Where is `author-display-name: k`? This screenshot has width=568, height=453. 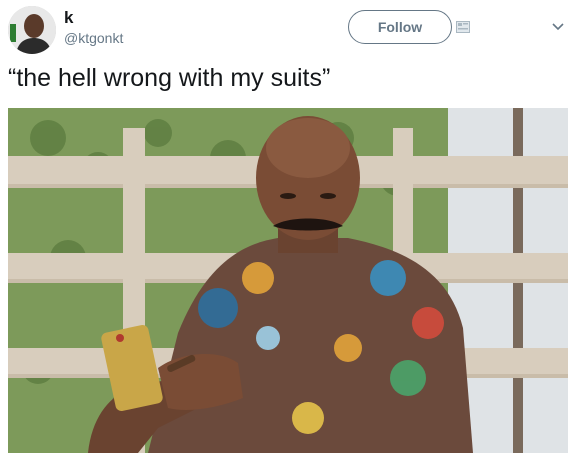 author-display-name: k is located at coordinates (68, 18).